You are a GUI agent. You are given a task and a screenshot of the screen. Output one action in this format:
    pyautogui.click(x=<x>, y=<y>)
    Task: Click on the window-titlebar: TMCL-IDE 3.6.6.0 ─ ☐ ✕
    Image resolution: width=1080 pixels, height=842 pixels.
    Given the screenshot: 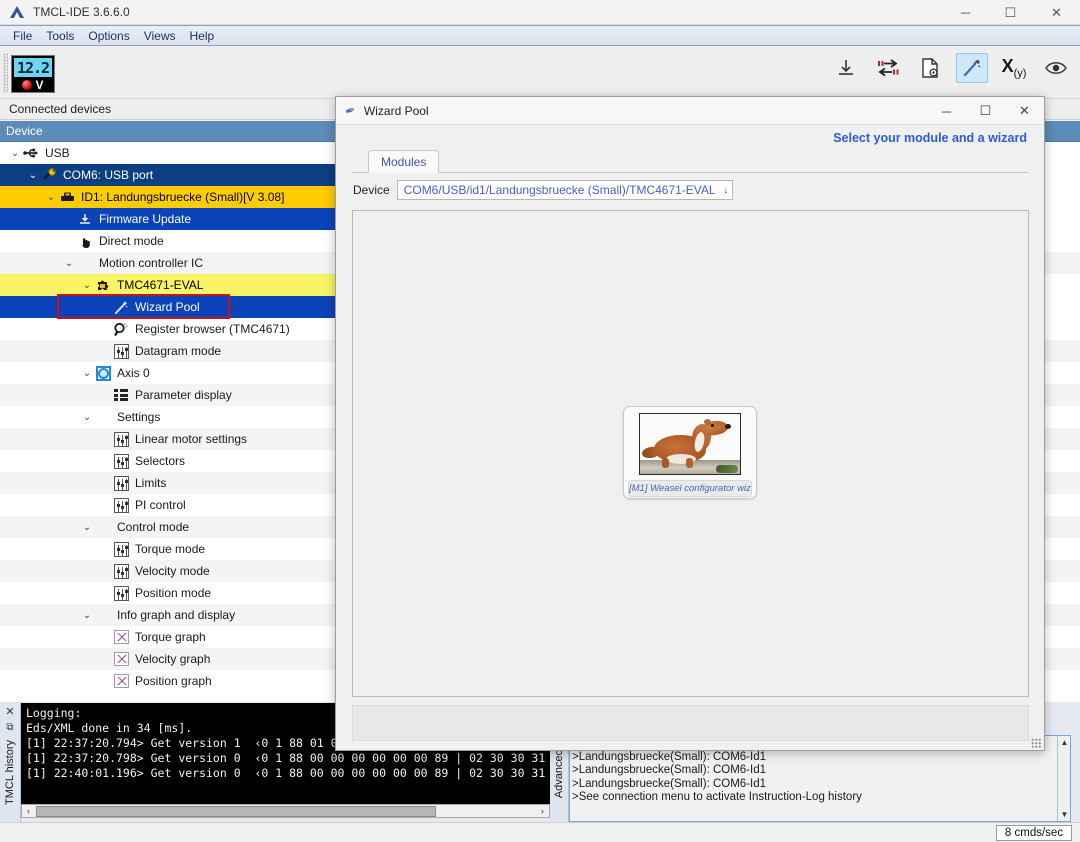 What is the action you would take?
    pyautogui.click(x=540, y=12)
    